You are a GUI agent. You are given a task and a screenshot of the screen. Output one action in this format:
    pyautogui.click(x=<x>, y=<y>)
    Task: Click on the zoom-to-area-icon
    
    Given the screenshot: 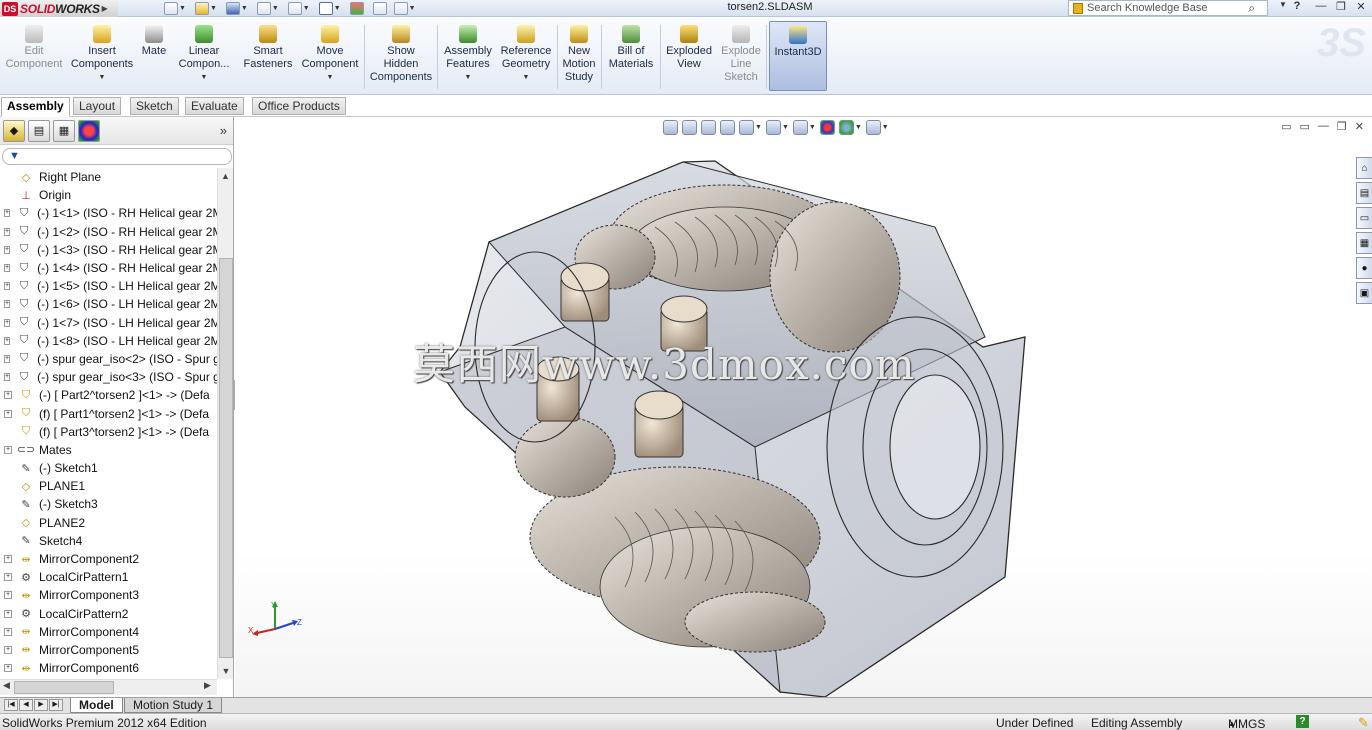 What is the action you would take?
    pyautogui.click(x=689, y=127)
    